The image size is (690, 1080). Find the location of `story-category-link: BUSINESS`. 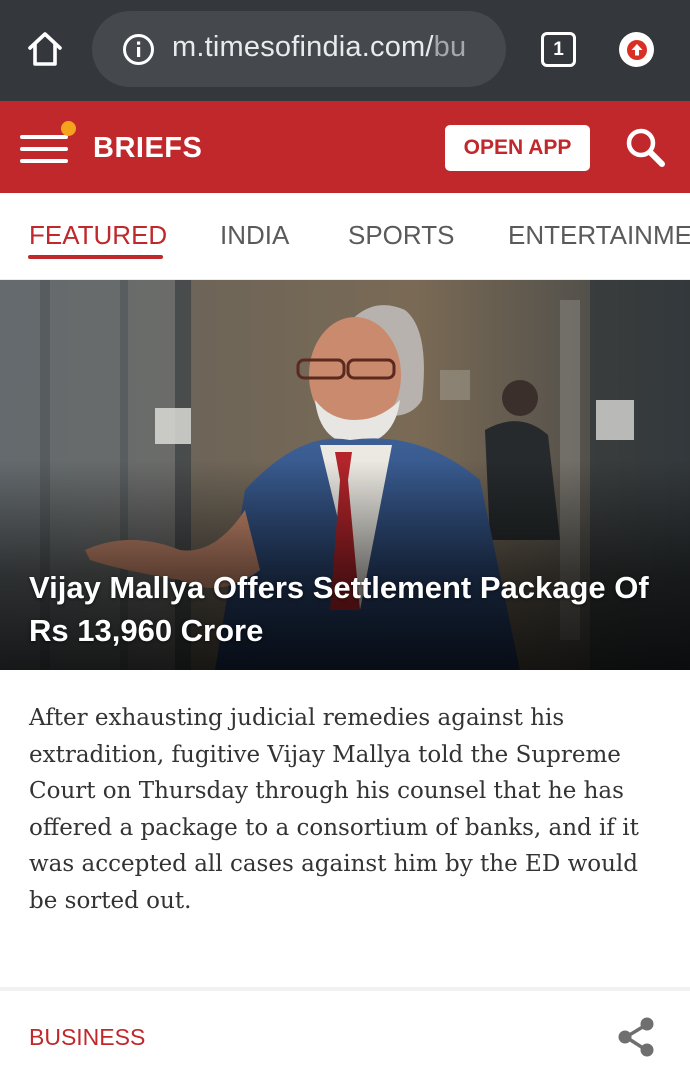

story-category-link: BUSINESS is located at coordinates (87, 1037).